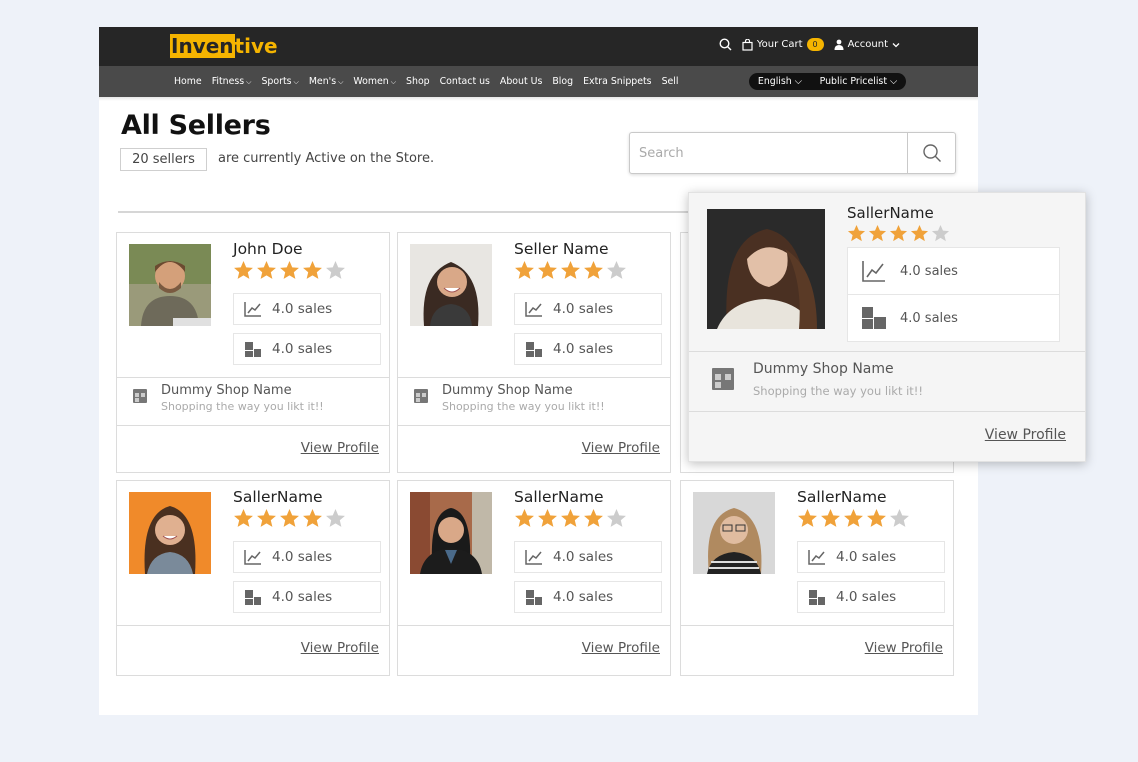  Describe the element at coordinates (188, 81) in the screenshot. I see `nav-home: Home` at that location.